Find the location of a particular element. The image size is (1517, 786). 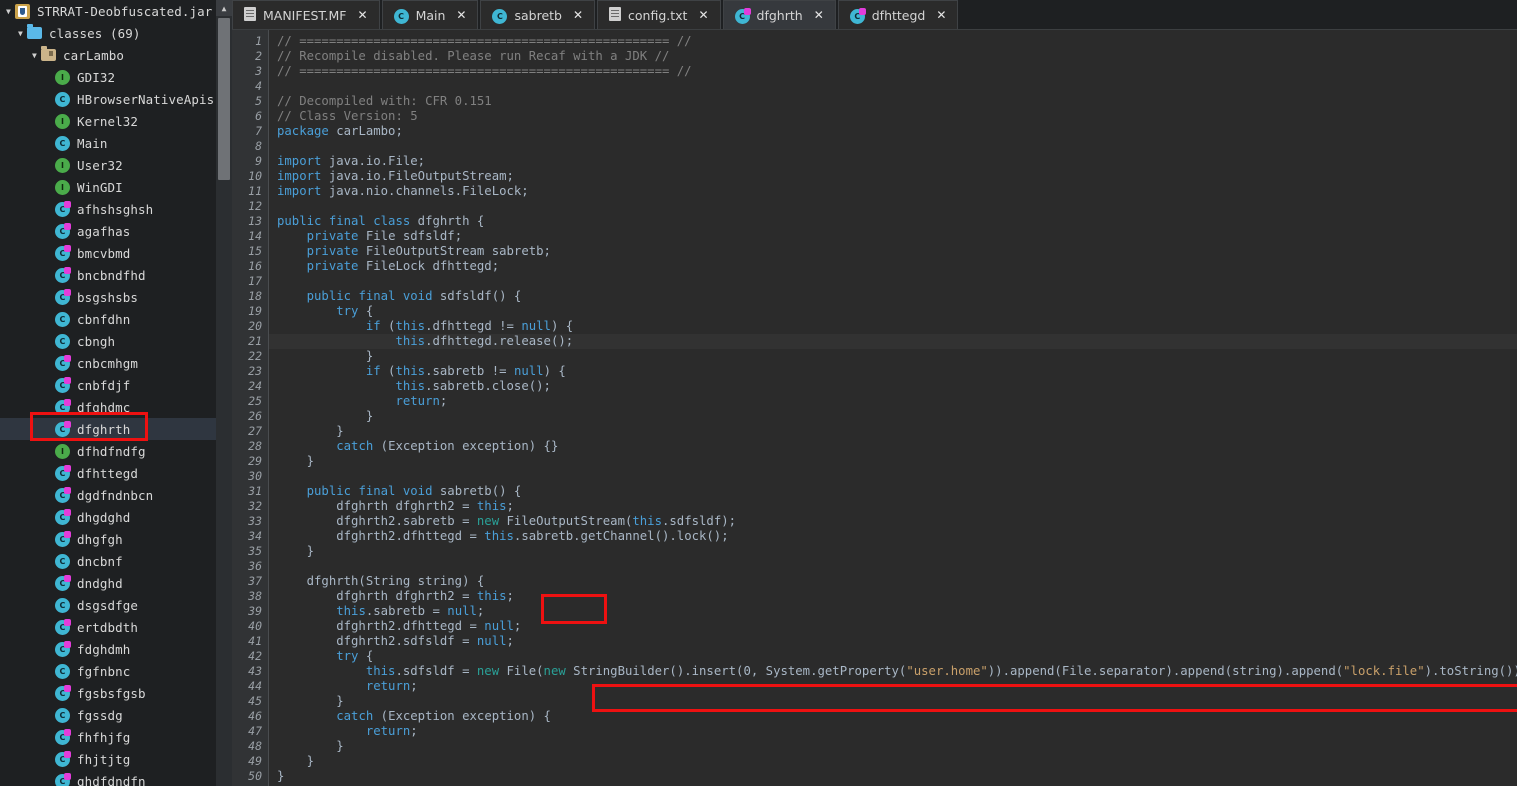

sidebar-item-fhjtjtg: Cfhjtjtg is located at coordinates (116, 759).